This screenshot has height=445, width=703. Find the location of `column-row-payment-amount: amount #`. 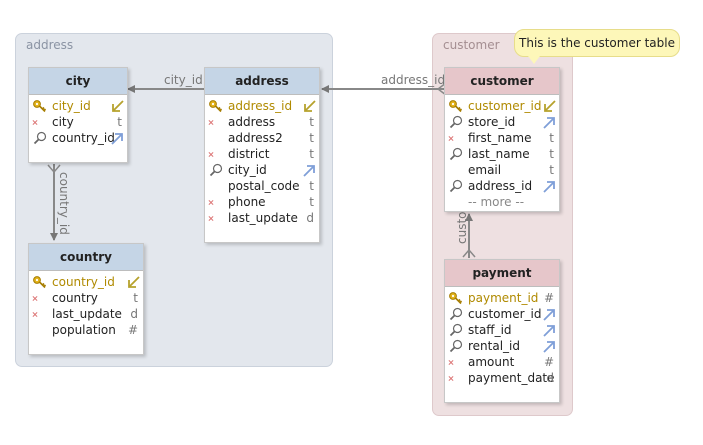

column-row-payment-amount: amount # is located at coordinates (502, 362).